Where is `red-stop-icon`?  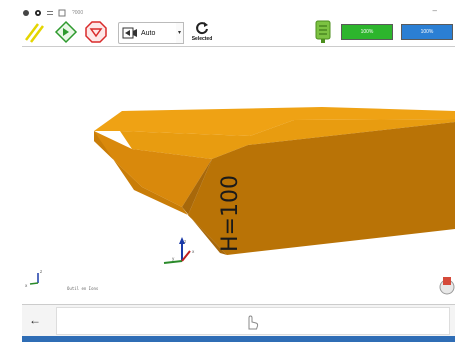
red-stop-icon is located at coordinates (96, 32).